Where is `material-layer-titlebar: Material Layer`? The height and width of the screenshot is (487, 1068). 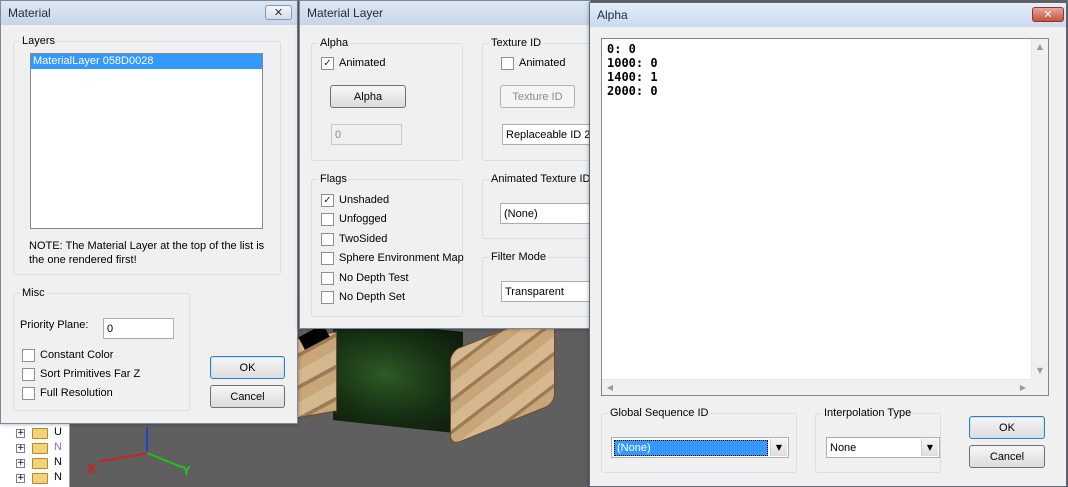
material-layer-titlebar: Material Layer is located at coordinates (445, 13).